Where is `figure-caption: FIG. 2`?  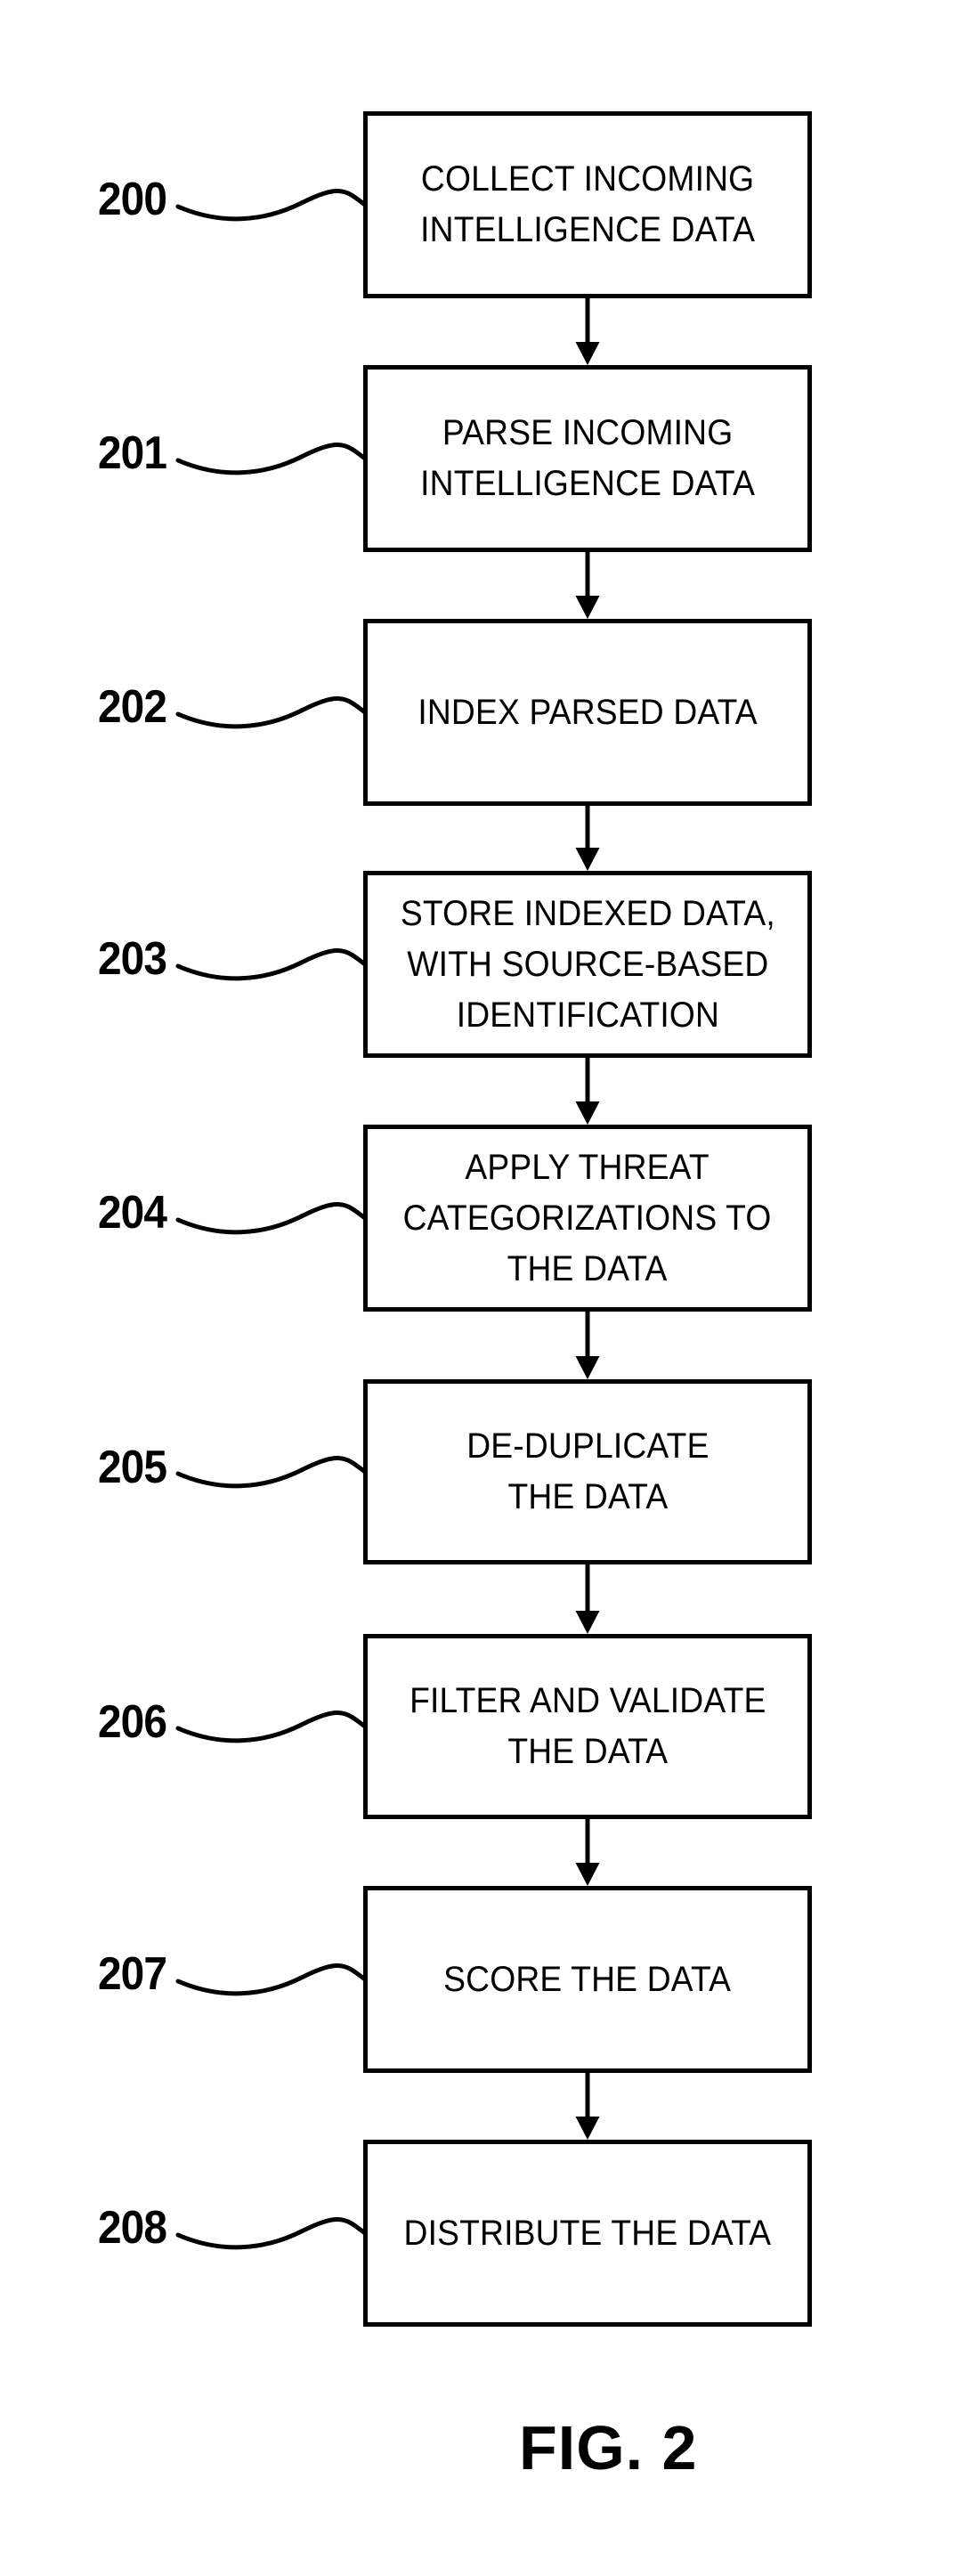
figure-caption: FIG. 2 is located at coordinates (608, 2448).